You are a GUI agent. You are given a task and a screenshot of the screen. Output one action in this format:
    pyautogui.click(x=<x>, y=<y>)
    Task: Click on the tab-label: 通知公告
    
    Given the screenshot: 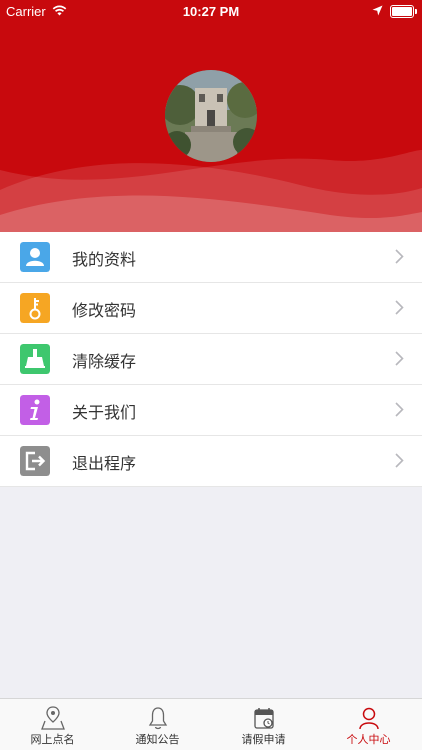 What is the action you would take?
    pyautogui.click(x=157, y=739)
    